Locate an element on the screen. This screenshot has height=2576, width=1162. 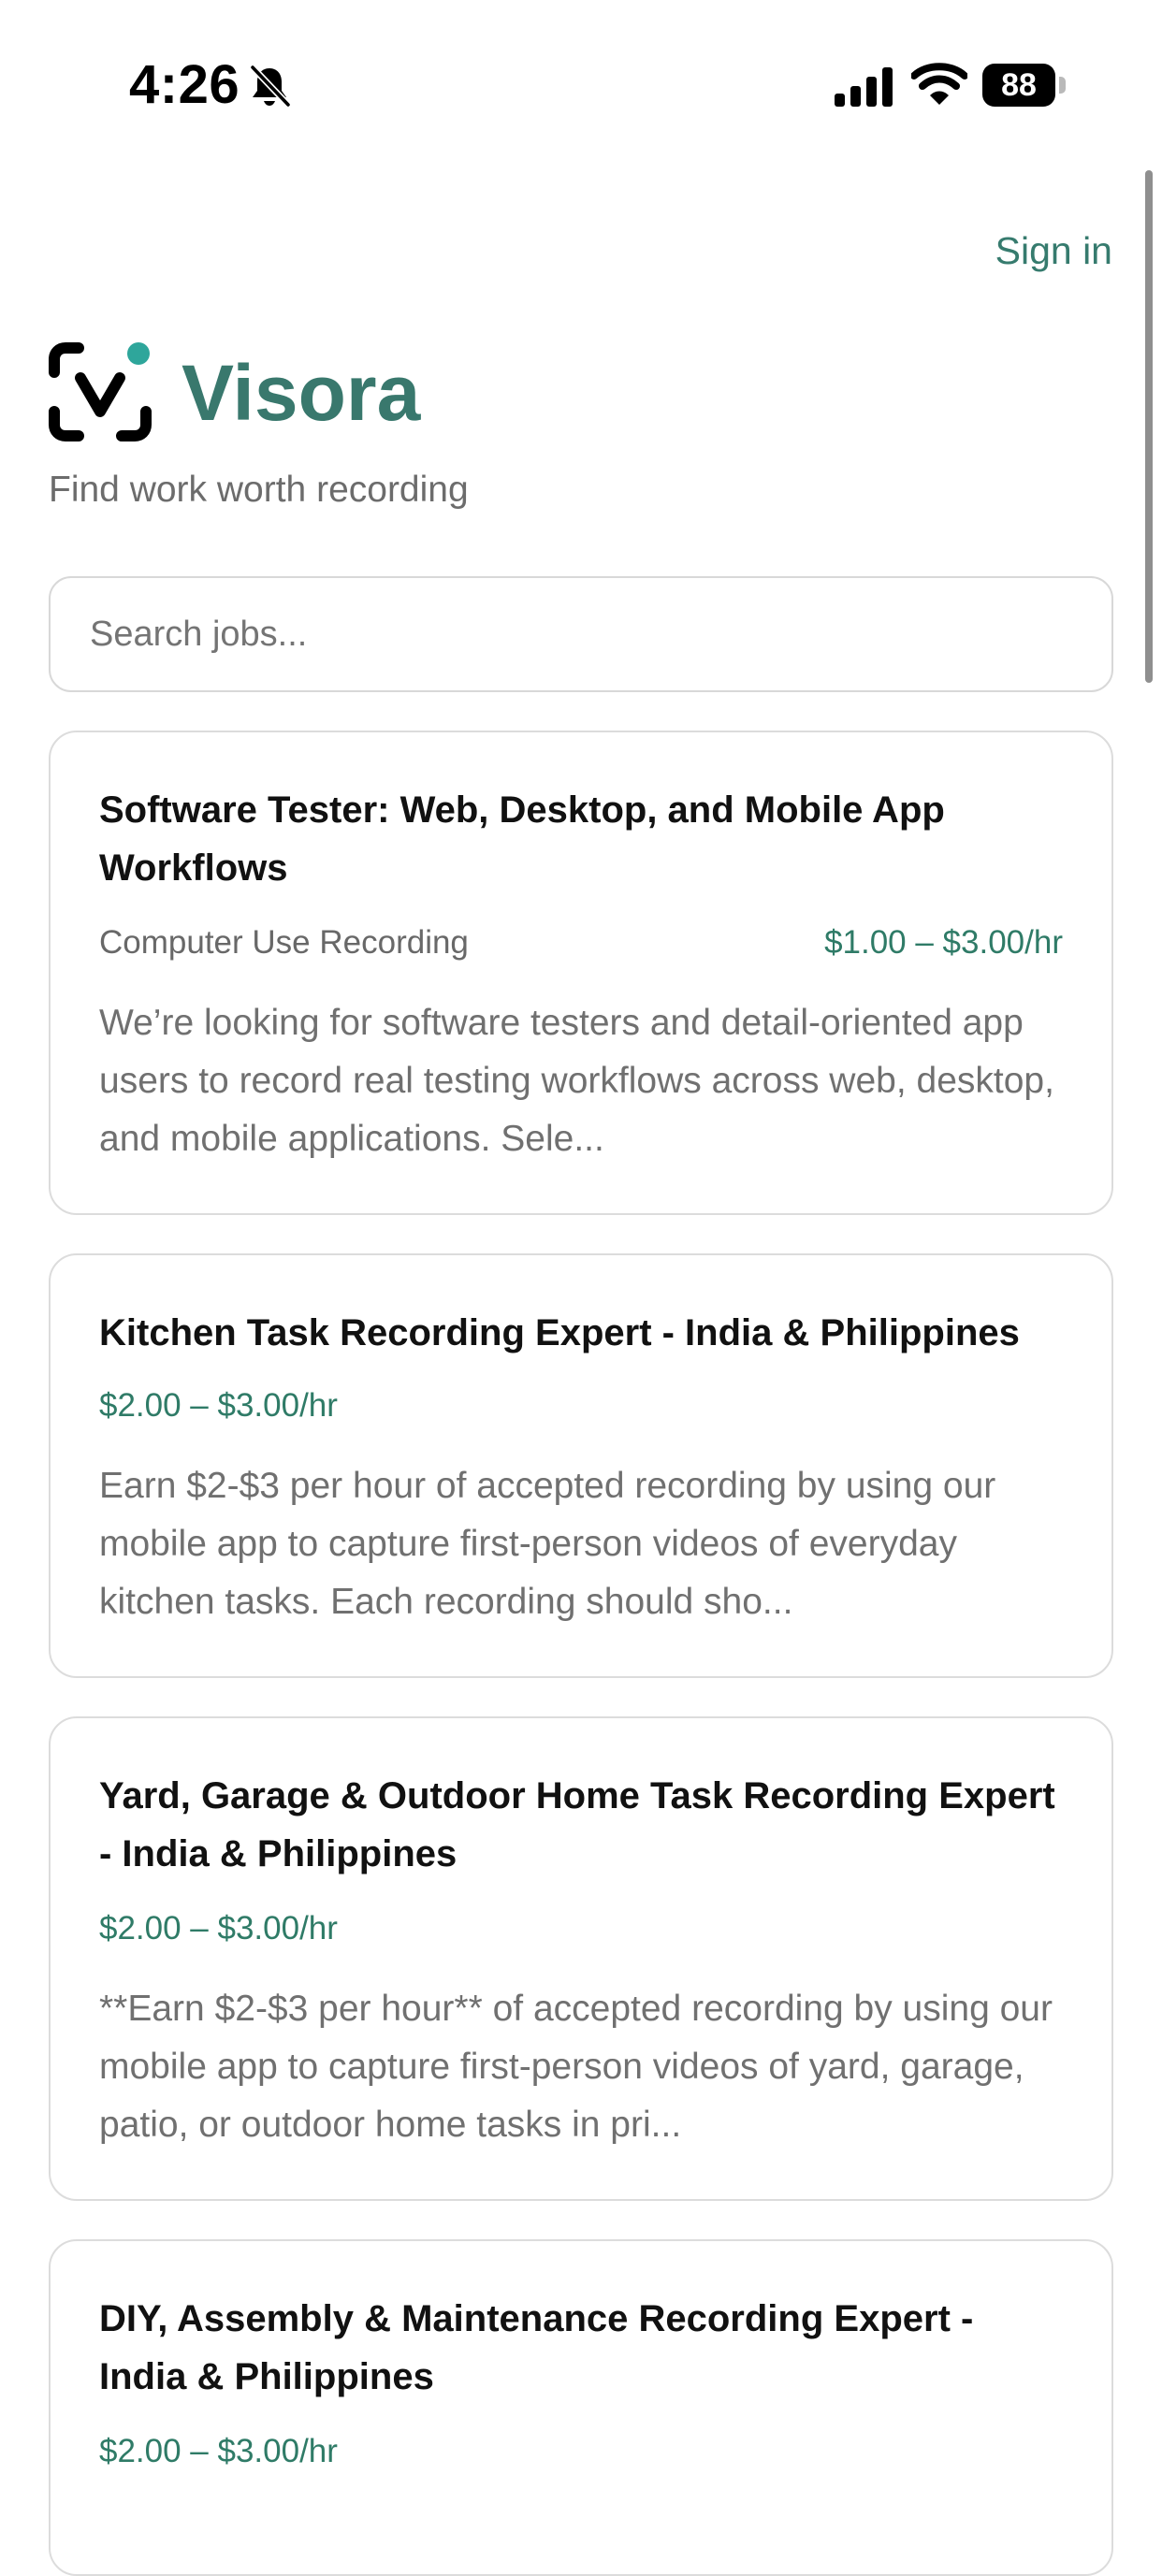
battery-level: 88 is located at coordinates (1019, 85).